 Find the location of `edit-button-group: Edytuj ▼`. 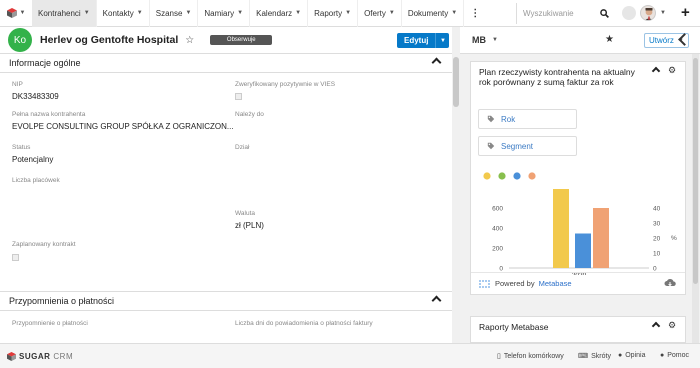

edit-button-group: Edytuj ▼ is located at coordinates (423, 40).